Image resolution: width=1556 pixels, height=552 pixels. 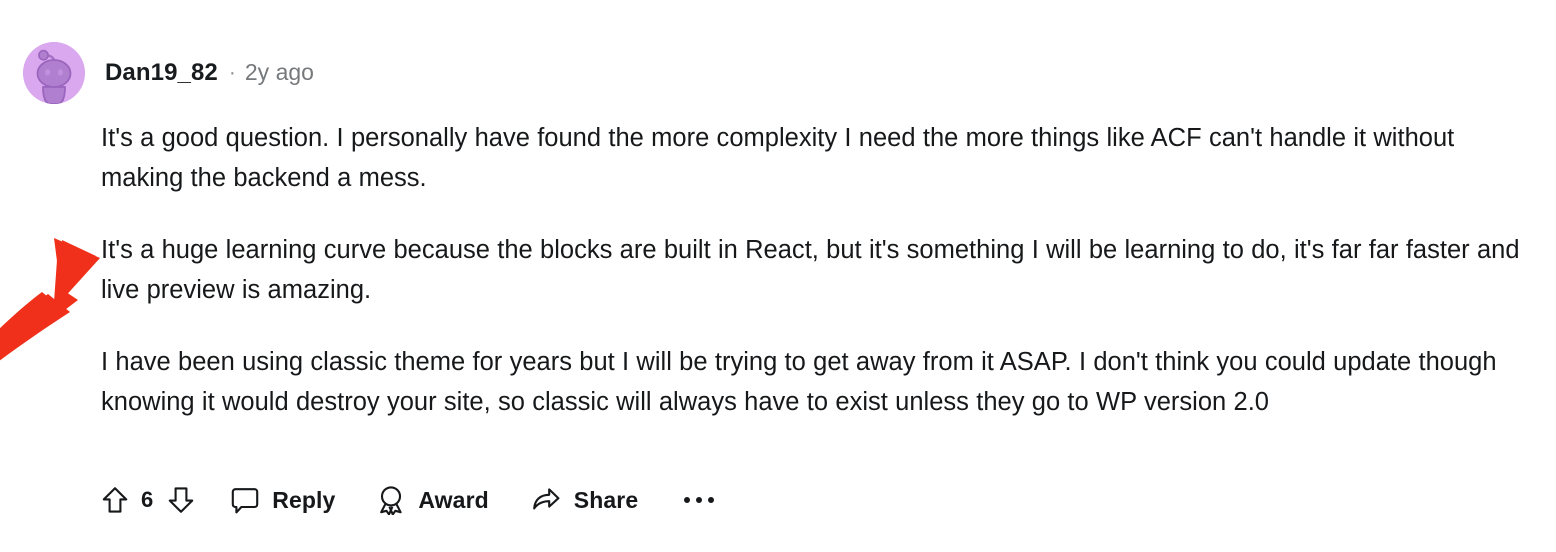 I want to click on more-options-icon, so click(x=699, y=500).